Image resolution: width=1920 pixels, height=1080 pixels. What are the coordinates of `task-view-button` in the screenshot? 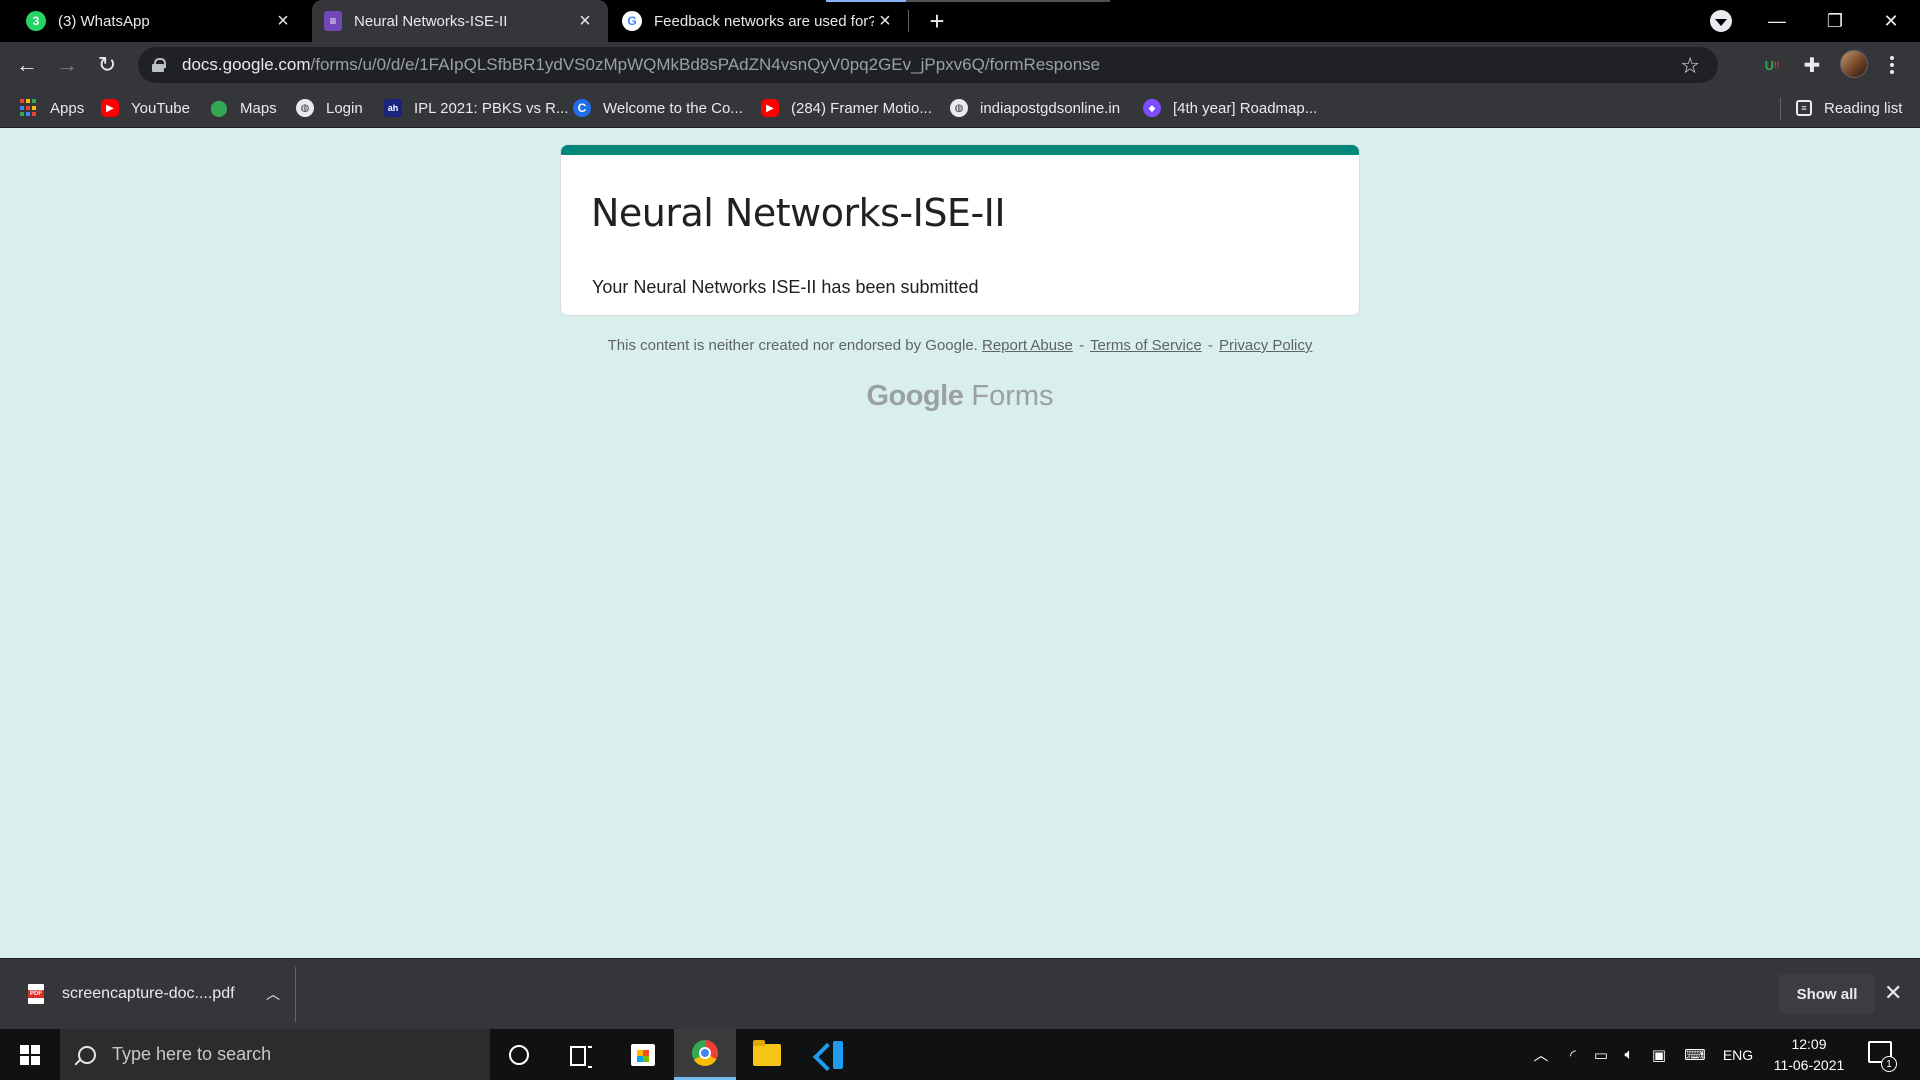 It's located at (581, 1054).